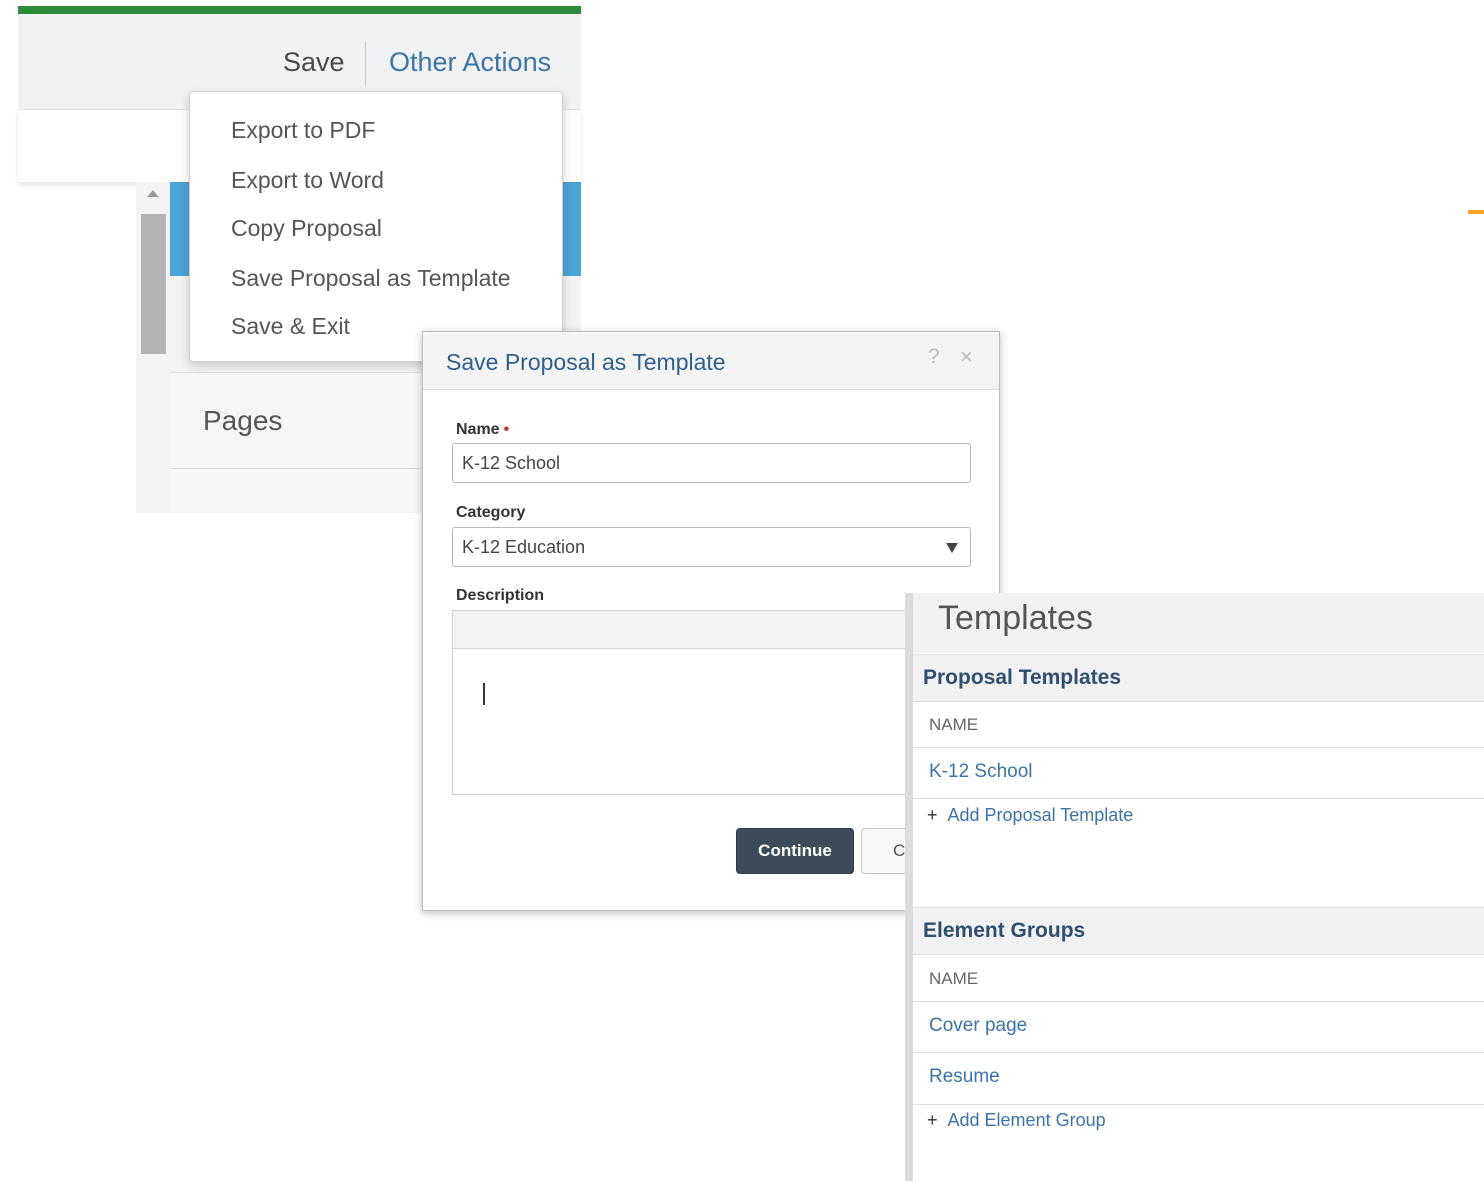 This screenshot has height=1181, width=1484. What do you see at coordinates (1198, 678) in the screenshot?
I see `proposal-templates-header: Proposal Templates` at bounding box center [1198, 678].